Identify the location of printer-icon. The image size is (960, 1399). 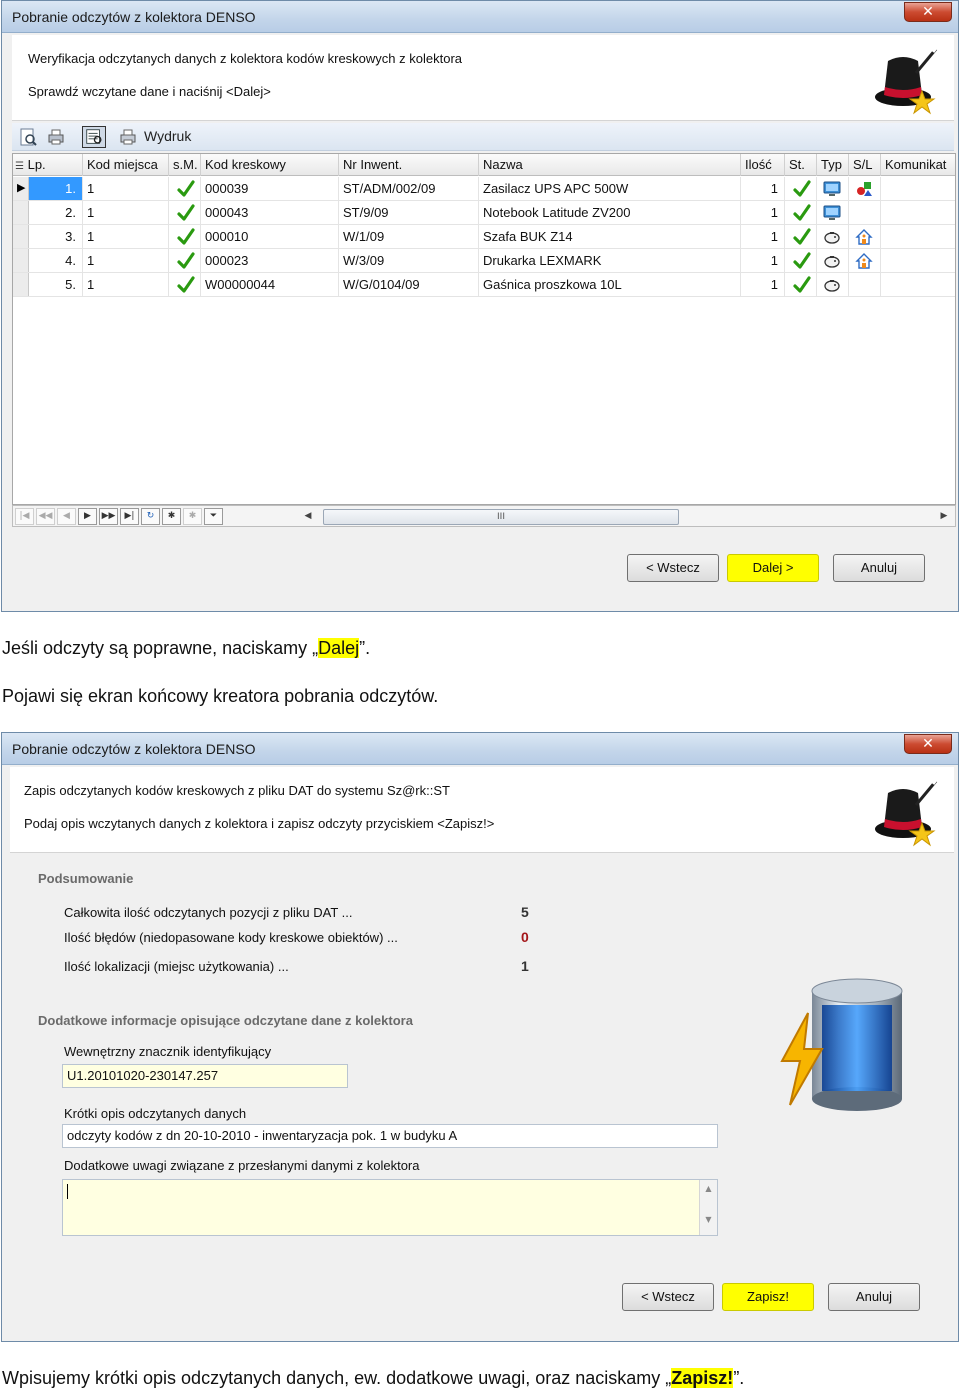
(56, 137).